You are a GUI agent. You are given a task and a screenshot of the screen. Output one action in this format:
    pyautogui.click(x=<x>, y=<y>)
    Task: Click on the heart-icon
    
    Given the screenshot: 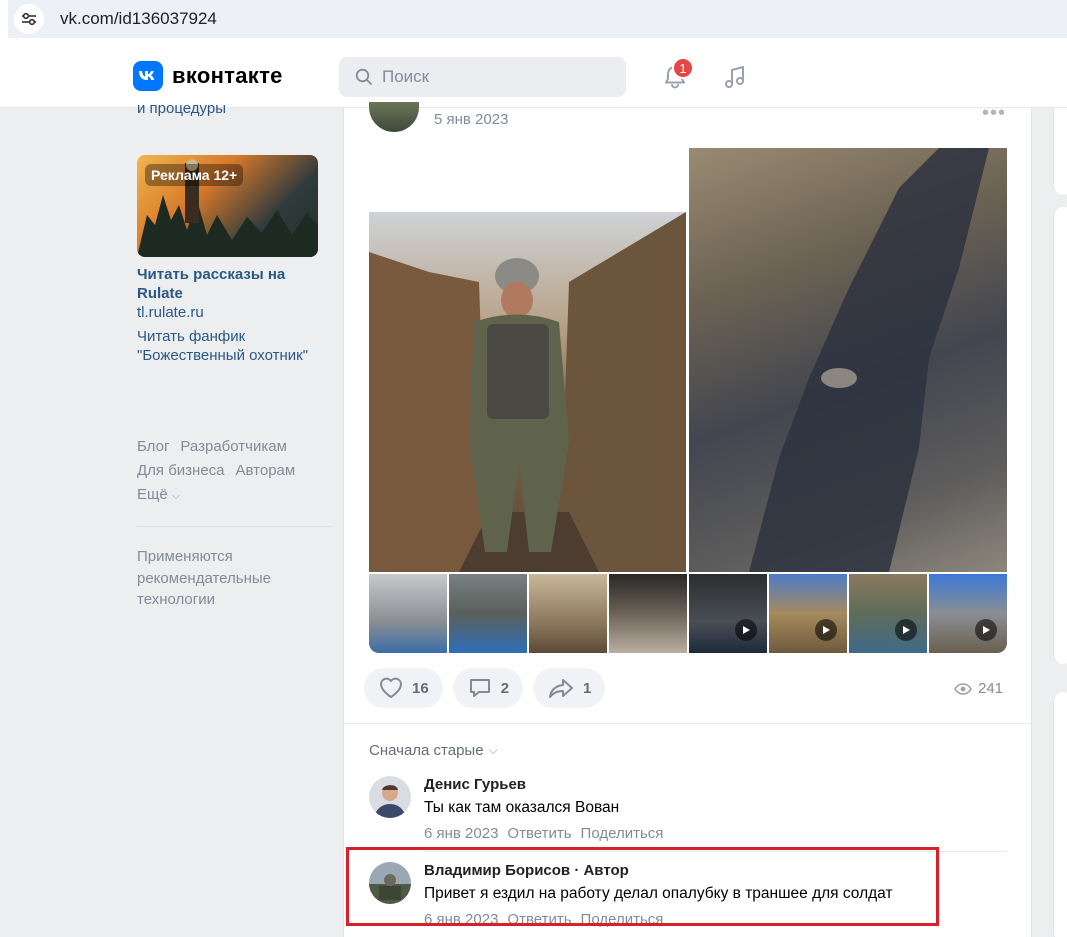 What is the action you would take?
    pyautogui.click(x=391, y=687)
    